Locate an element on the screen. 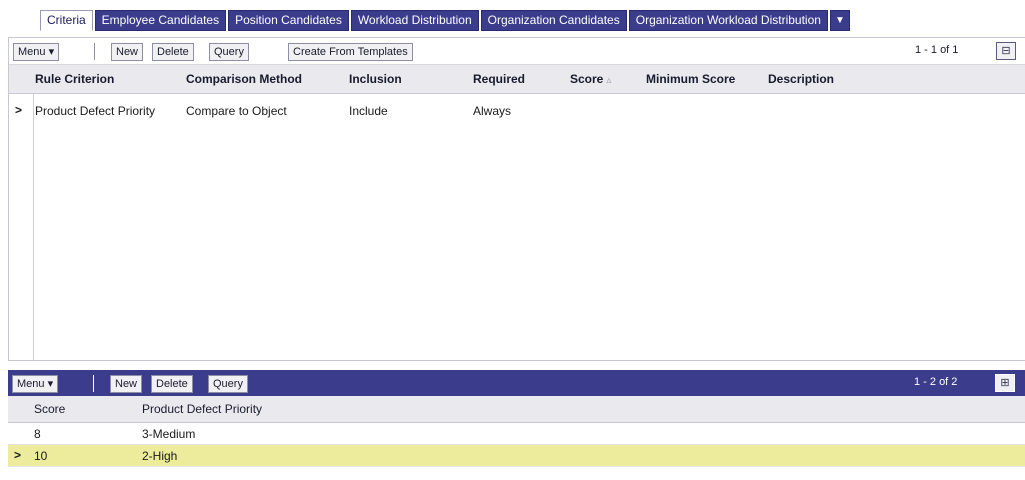 The height and width of the screenshot is (480, 1025). column-header-inclusion: Inclusion is located at coordinates (375, 79).